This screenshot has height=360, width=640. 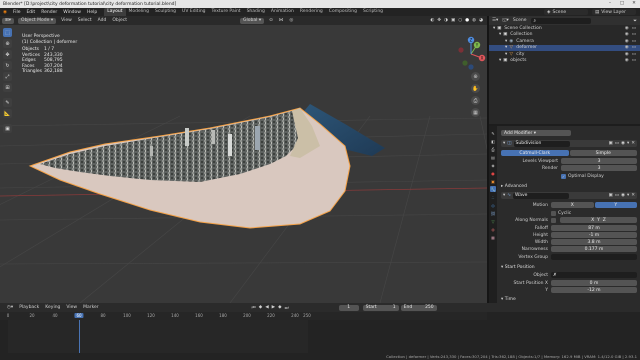 I want to click on cyclic-checkbox, so click(x=553, y=213).